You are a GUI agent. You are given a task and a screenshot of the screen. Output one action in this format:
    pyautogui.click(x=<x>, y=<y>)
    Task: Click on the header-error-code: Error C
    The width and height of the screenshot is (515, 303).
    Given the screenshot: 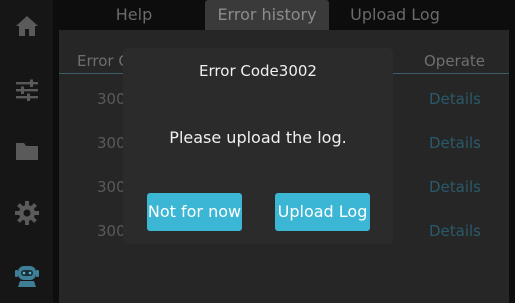 What is the action you would take?
    pyautogui.click(x=103, y=61)
    